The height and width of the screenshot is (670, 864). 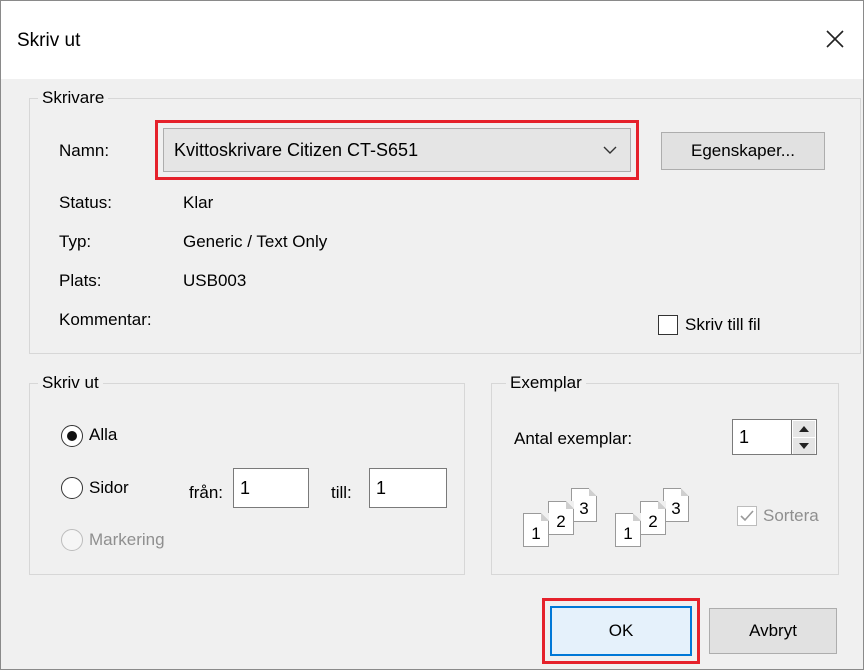 I want to click on printer-select-value: Kvittoskrivare Citizen CT-S651, so click(x=296, y=149).